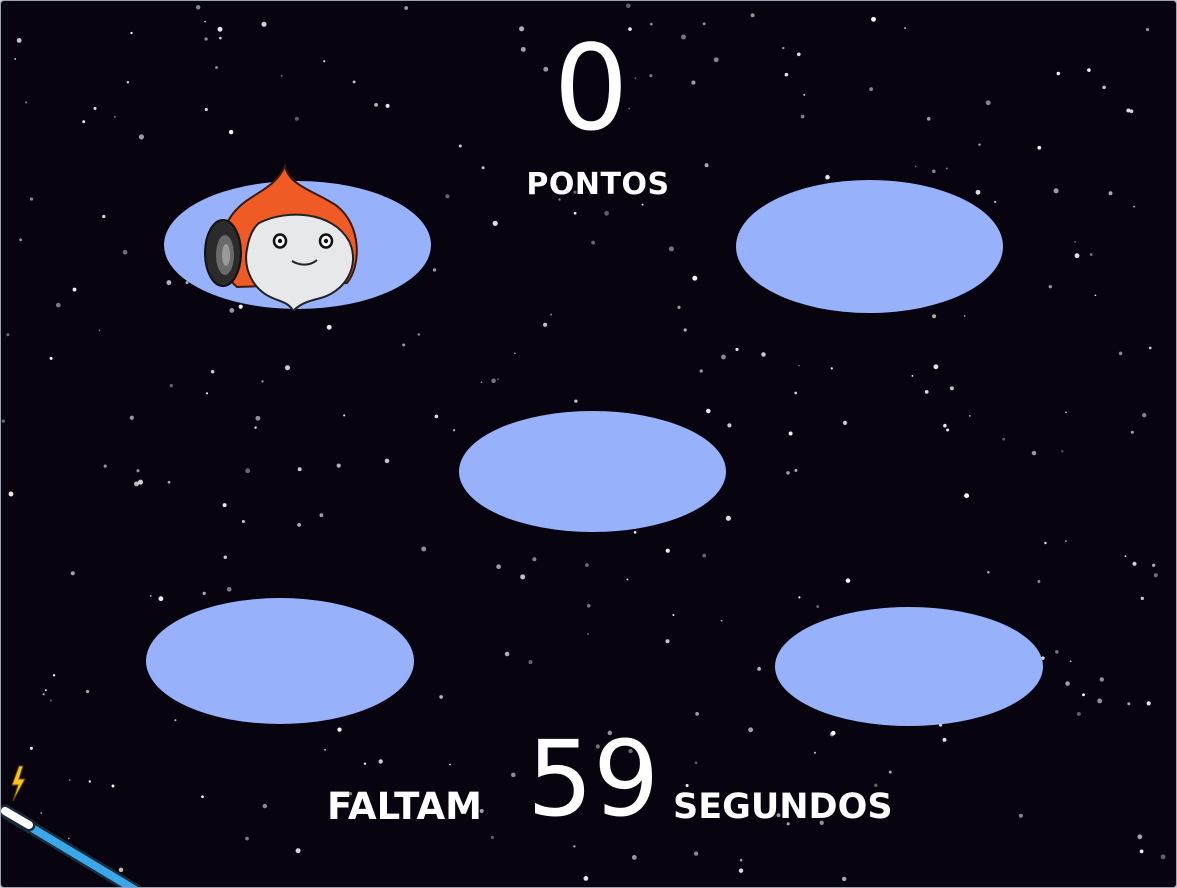 This screenshot has height=888, width=1177. I want to click on hole-bottom-left, so click(280, 661).